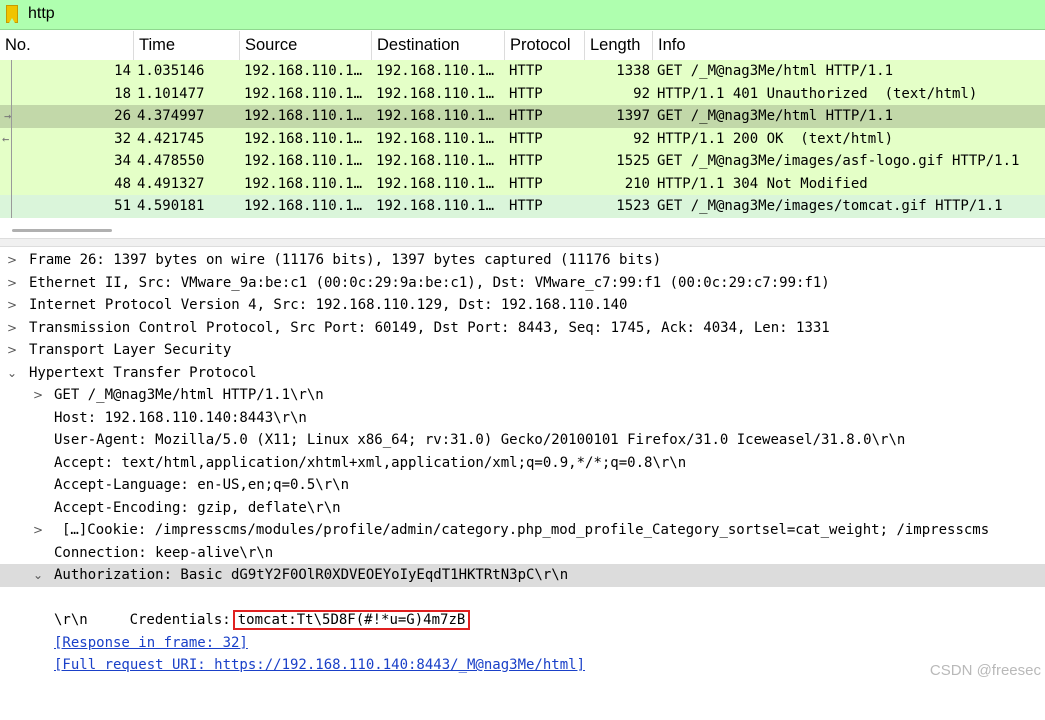 This screenshot has width=1045, height=720. Describe the element at coordinates (187, 45) in the screenshot. I see `column-header-time: Time` at that location.